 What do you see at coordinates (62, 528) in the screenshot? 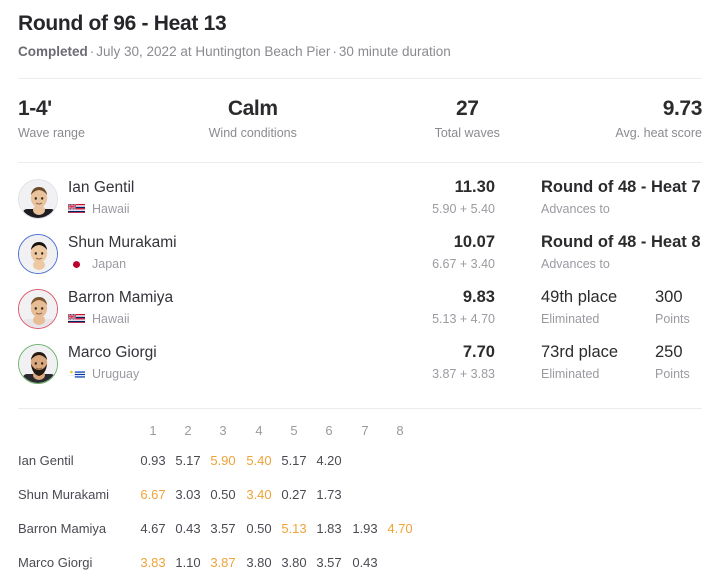
I see `wave-row-athlete-name: Barron Mamiya` at bounding box center [62, 528].